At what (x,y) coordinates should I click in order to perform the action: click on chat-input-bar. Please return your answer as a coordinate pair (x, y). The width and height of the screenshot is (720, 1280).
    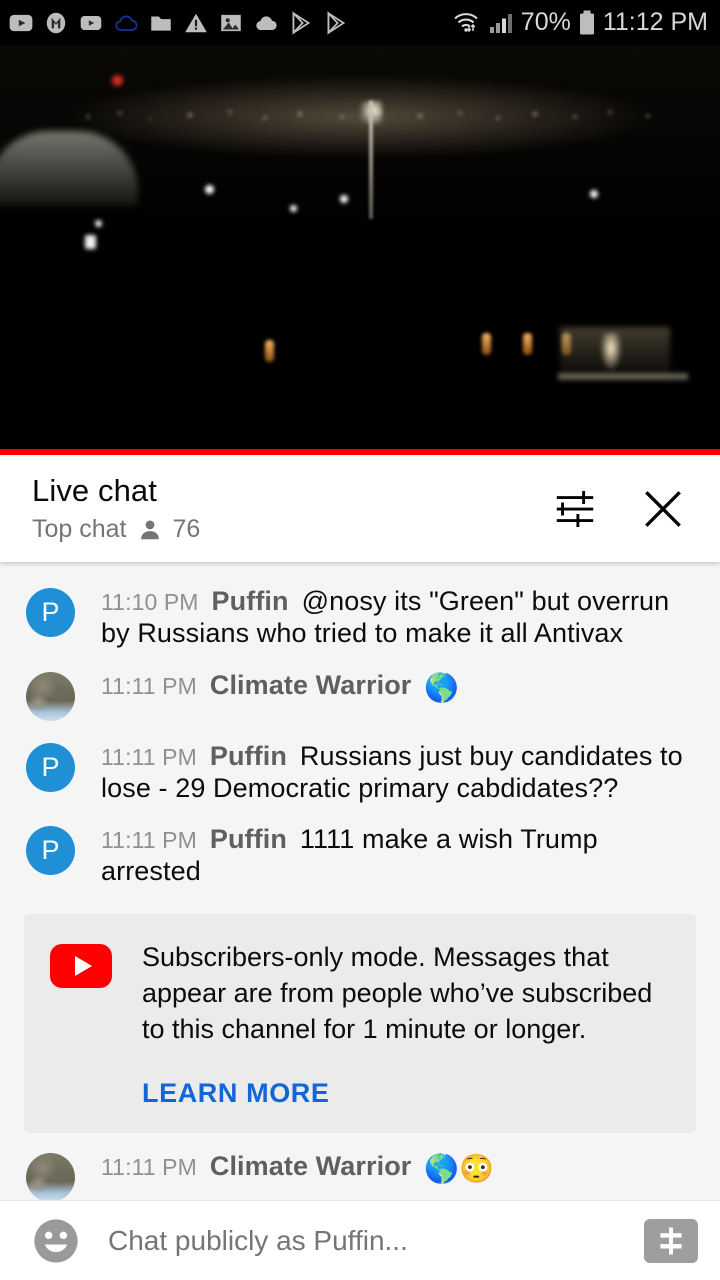
    Looking at the image, I should click on (360, 1240).